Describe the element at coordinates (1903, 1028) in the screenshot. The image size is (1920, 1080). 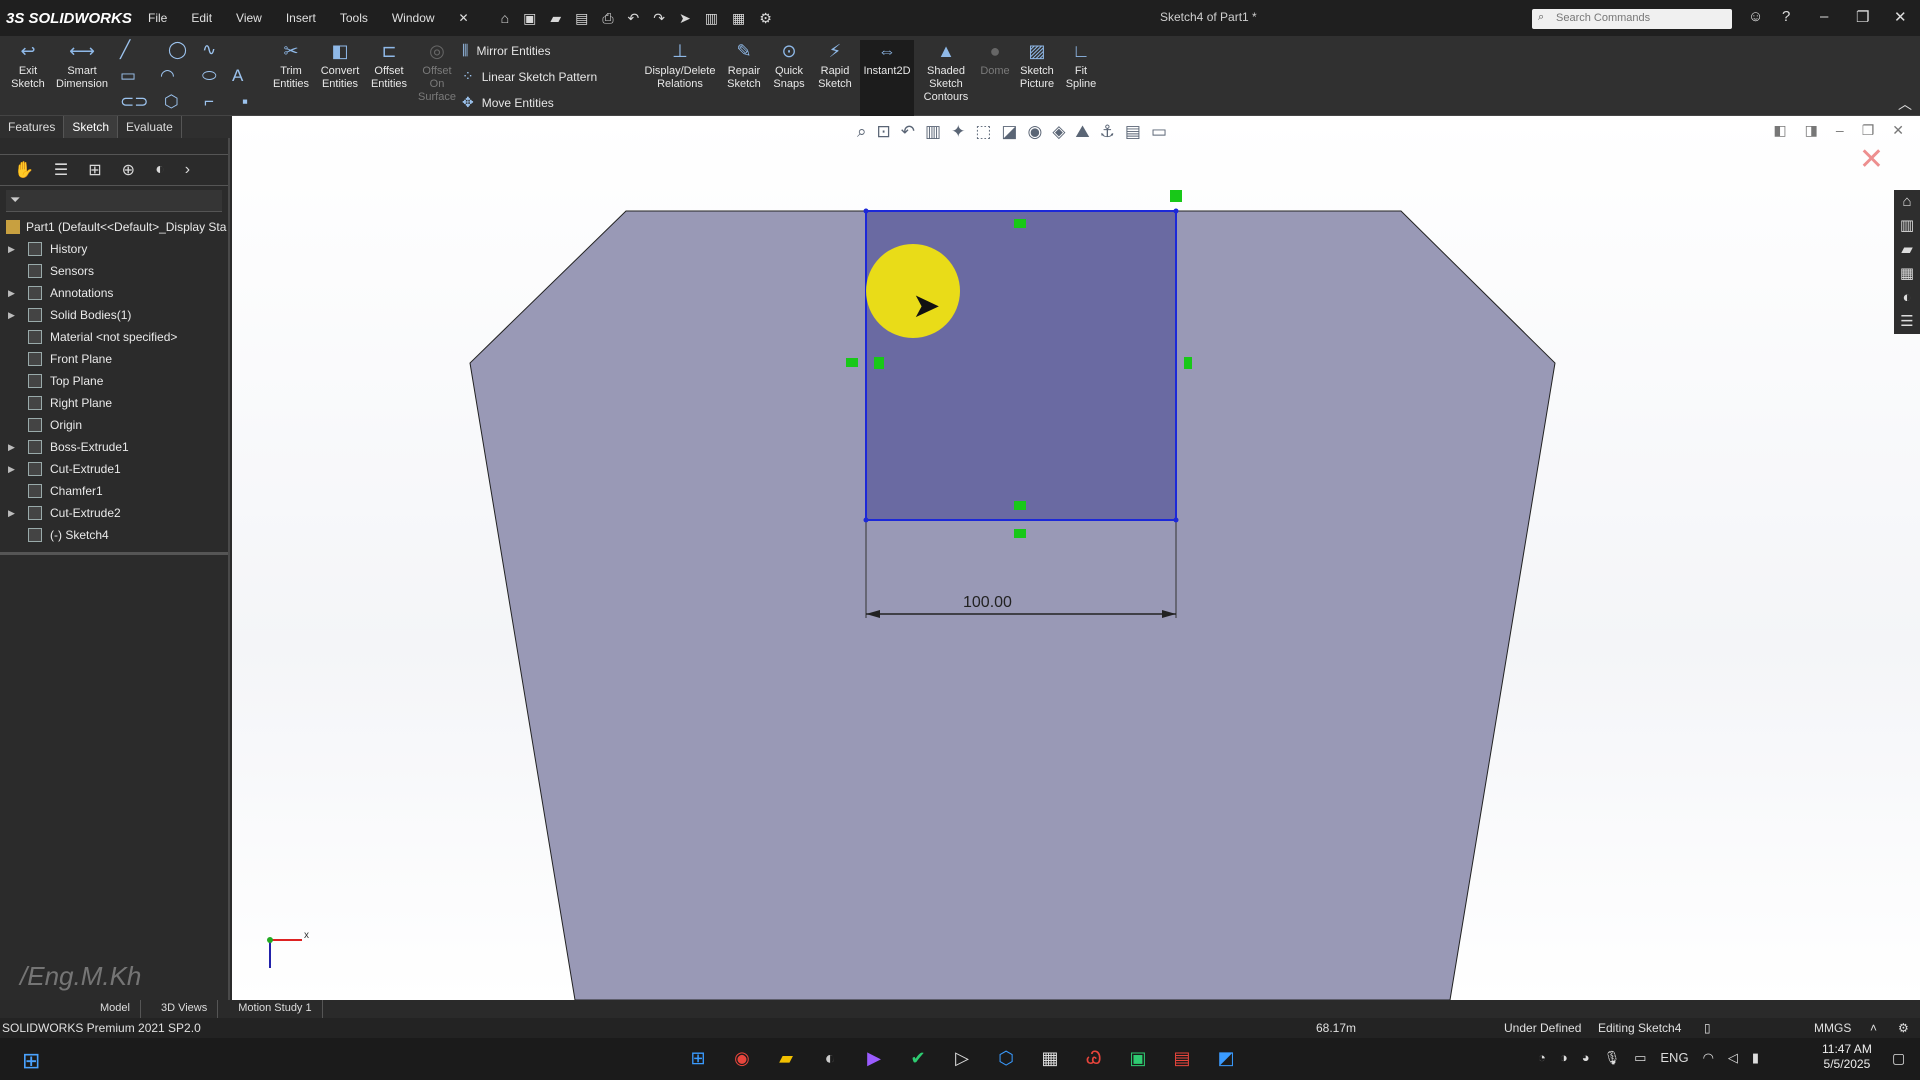
I see `customize-icon: ⚙` at that location.